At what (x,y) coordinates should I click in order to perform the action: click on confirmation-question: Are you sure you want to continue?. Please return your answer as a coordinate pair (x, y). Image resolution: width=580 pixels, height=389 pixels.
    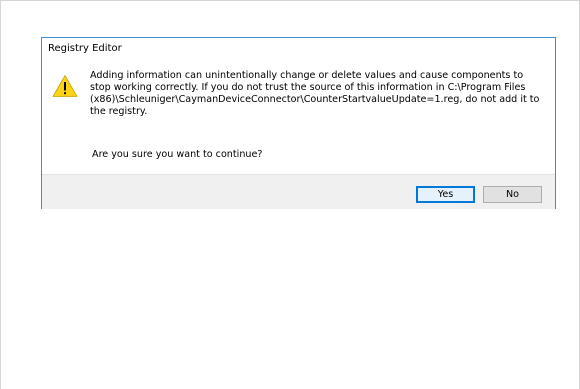
    Looking at the image, I should click on (177, 154).